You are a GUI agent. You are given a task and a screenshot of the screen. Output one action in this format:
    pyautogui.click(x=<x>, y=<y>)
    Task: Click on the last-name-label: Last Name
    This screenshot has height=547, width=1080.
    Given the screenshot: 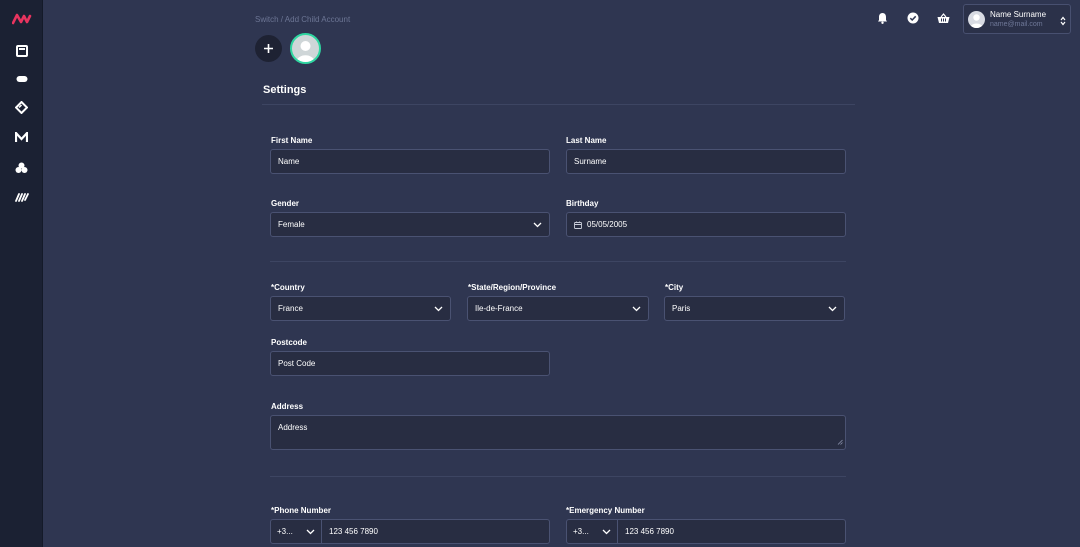 What is the action you would take?
    pyautogui.click(x=586, y=140)
    